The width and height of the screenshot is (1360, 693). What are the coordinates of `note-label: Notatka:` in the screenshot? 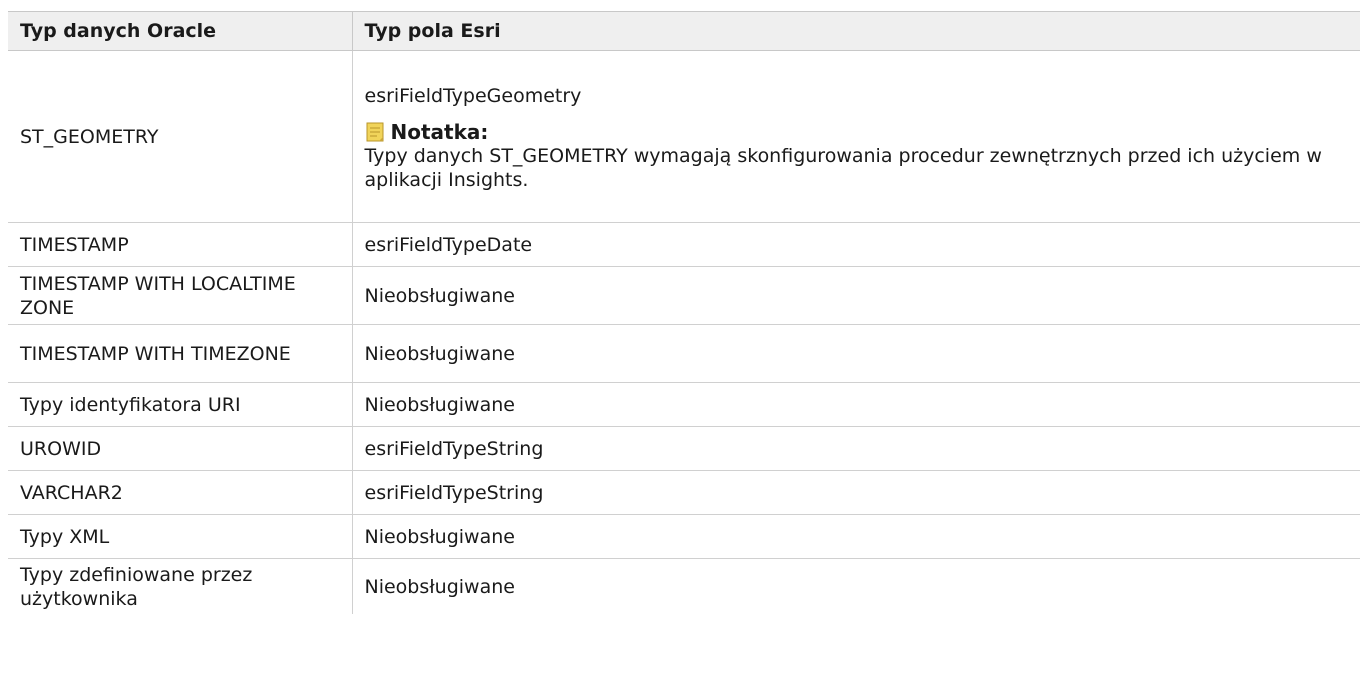 It's located at (439, 131).